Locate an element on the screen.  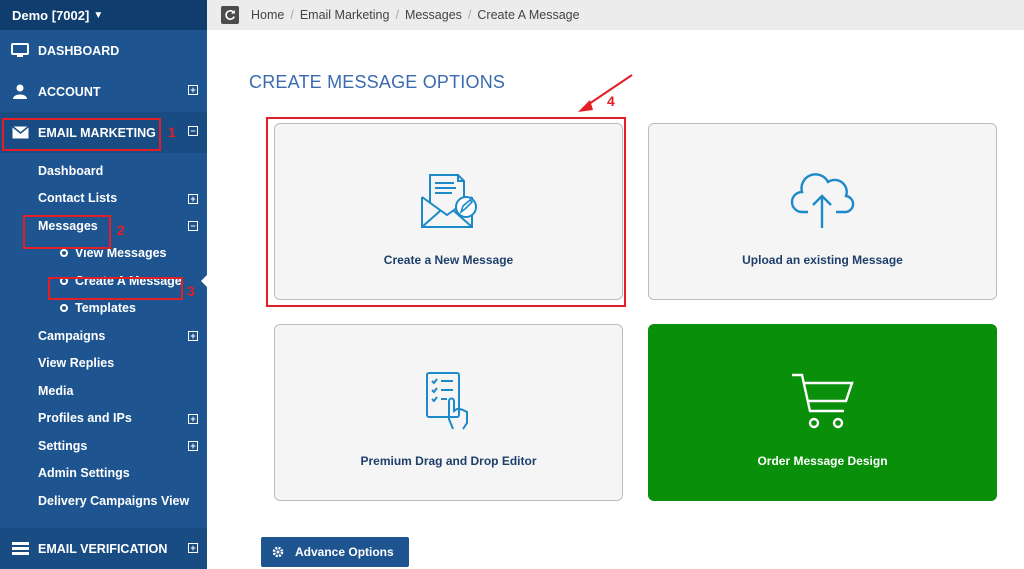
refresh-icon is located at coordinates (230, 15).